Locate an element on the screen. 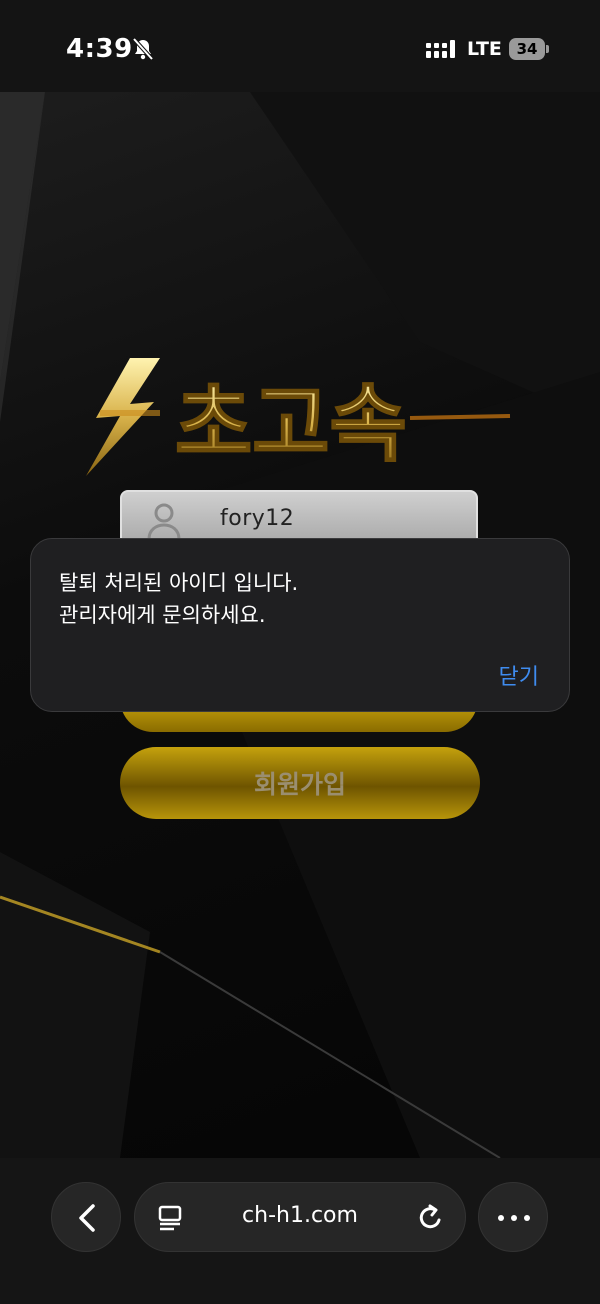 This screenshot has width=600, height=1304. back-button is located at coordinates (86, 1217).